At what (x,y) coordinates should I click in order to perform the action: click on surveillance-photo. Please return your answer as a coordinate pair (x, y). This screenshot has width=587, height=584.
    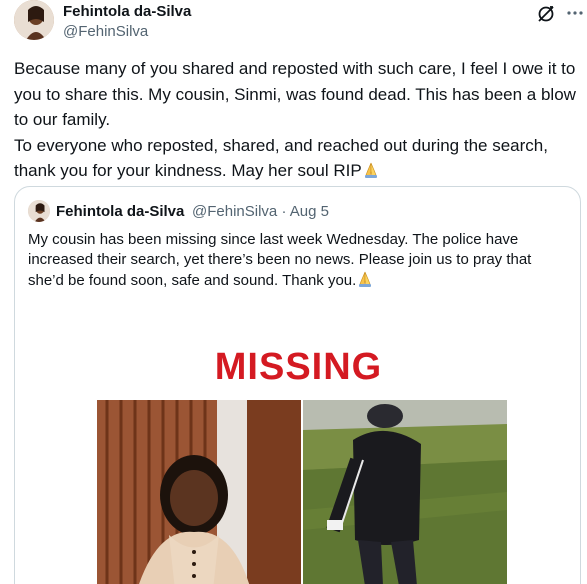
    Looking at the image, I should click on (405, 492).